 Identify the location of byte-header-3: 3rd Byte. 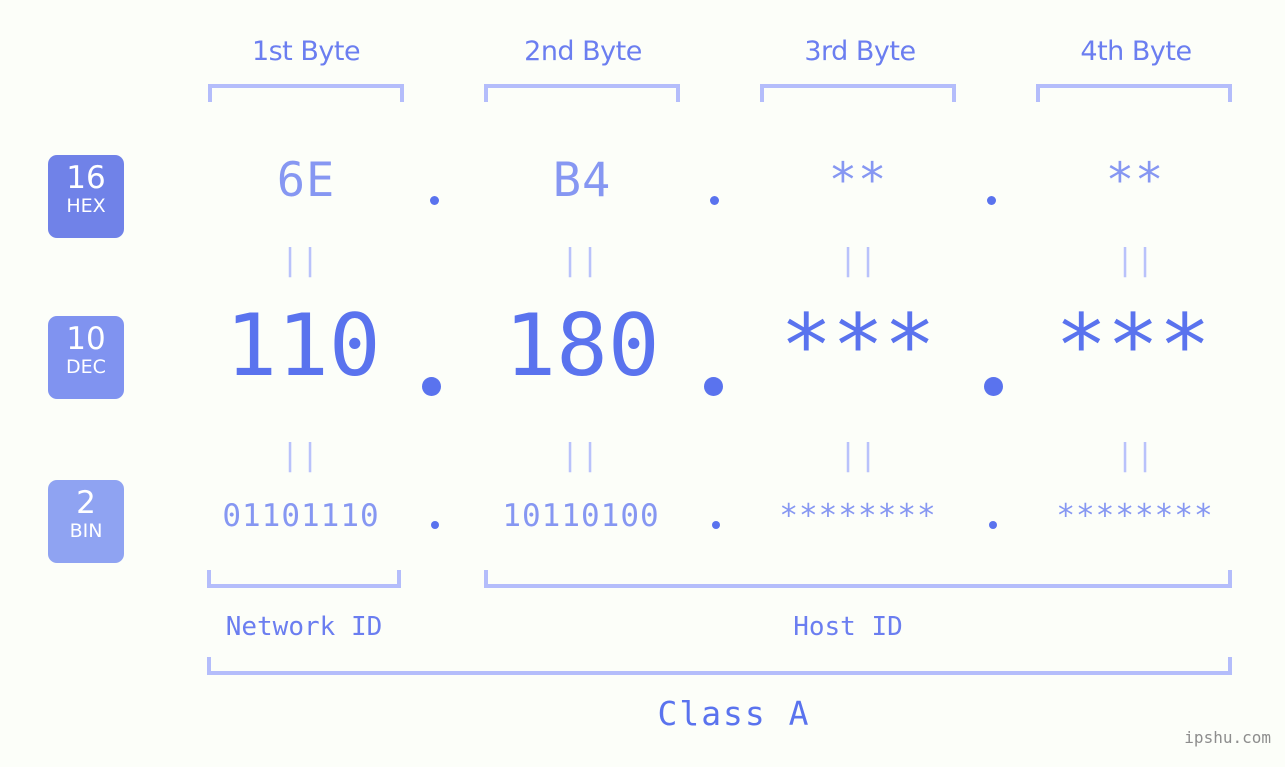
(860, 51).